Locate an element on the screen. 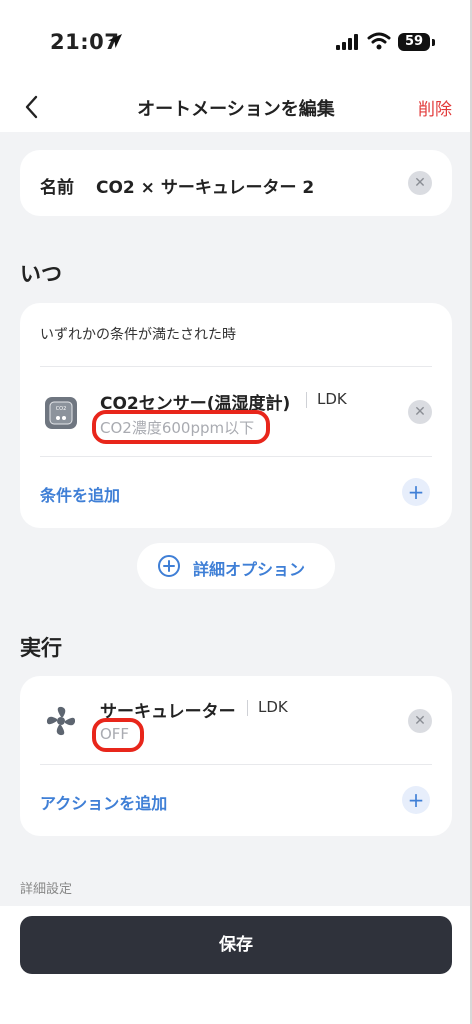 The height and width of the screenshot is (1024, 472). location-arrow-icon is located at coordinates (115, 41).